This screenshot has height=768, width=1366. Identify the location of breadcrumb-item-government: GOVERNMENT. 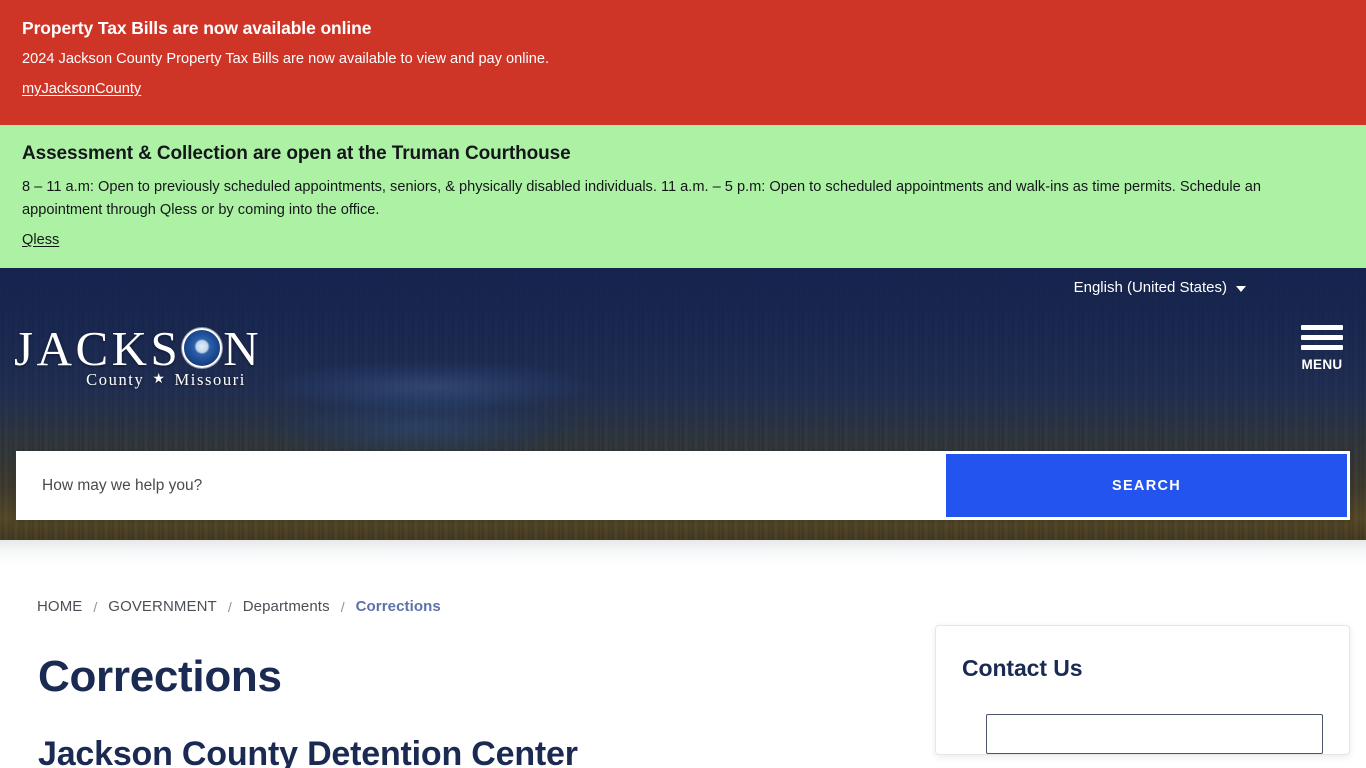
(162, 606).